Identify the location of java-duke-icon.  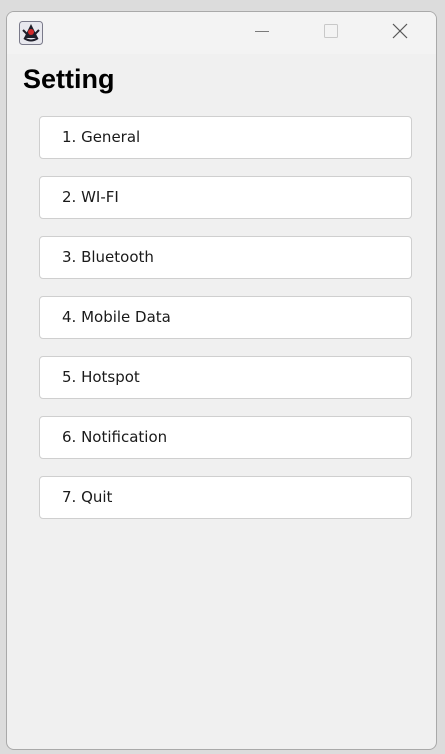
(31, 33).